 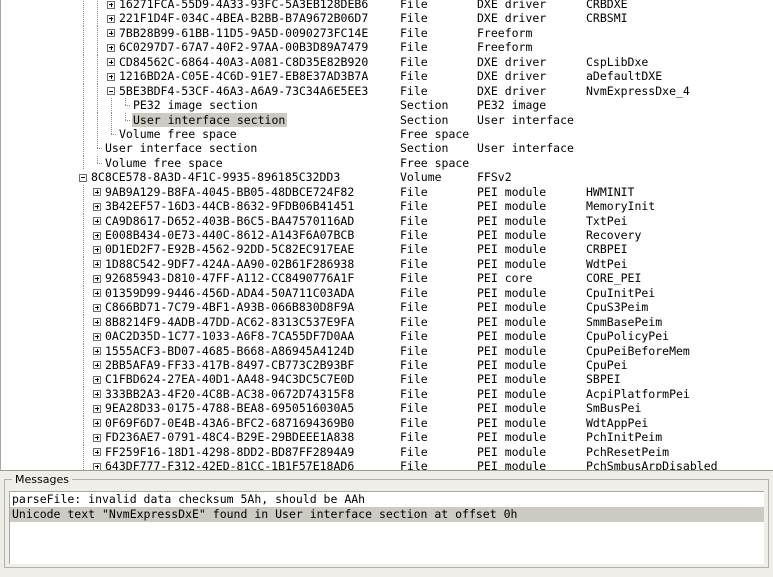 What do you see at coordinates (230, 408) in the screenshot?
I see `tree-item-name: 9EA28D33-0175-4788-BEA8-6950516030A5` at bounding box center [230, 408].